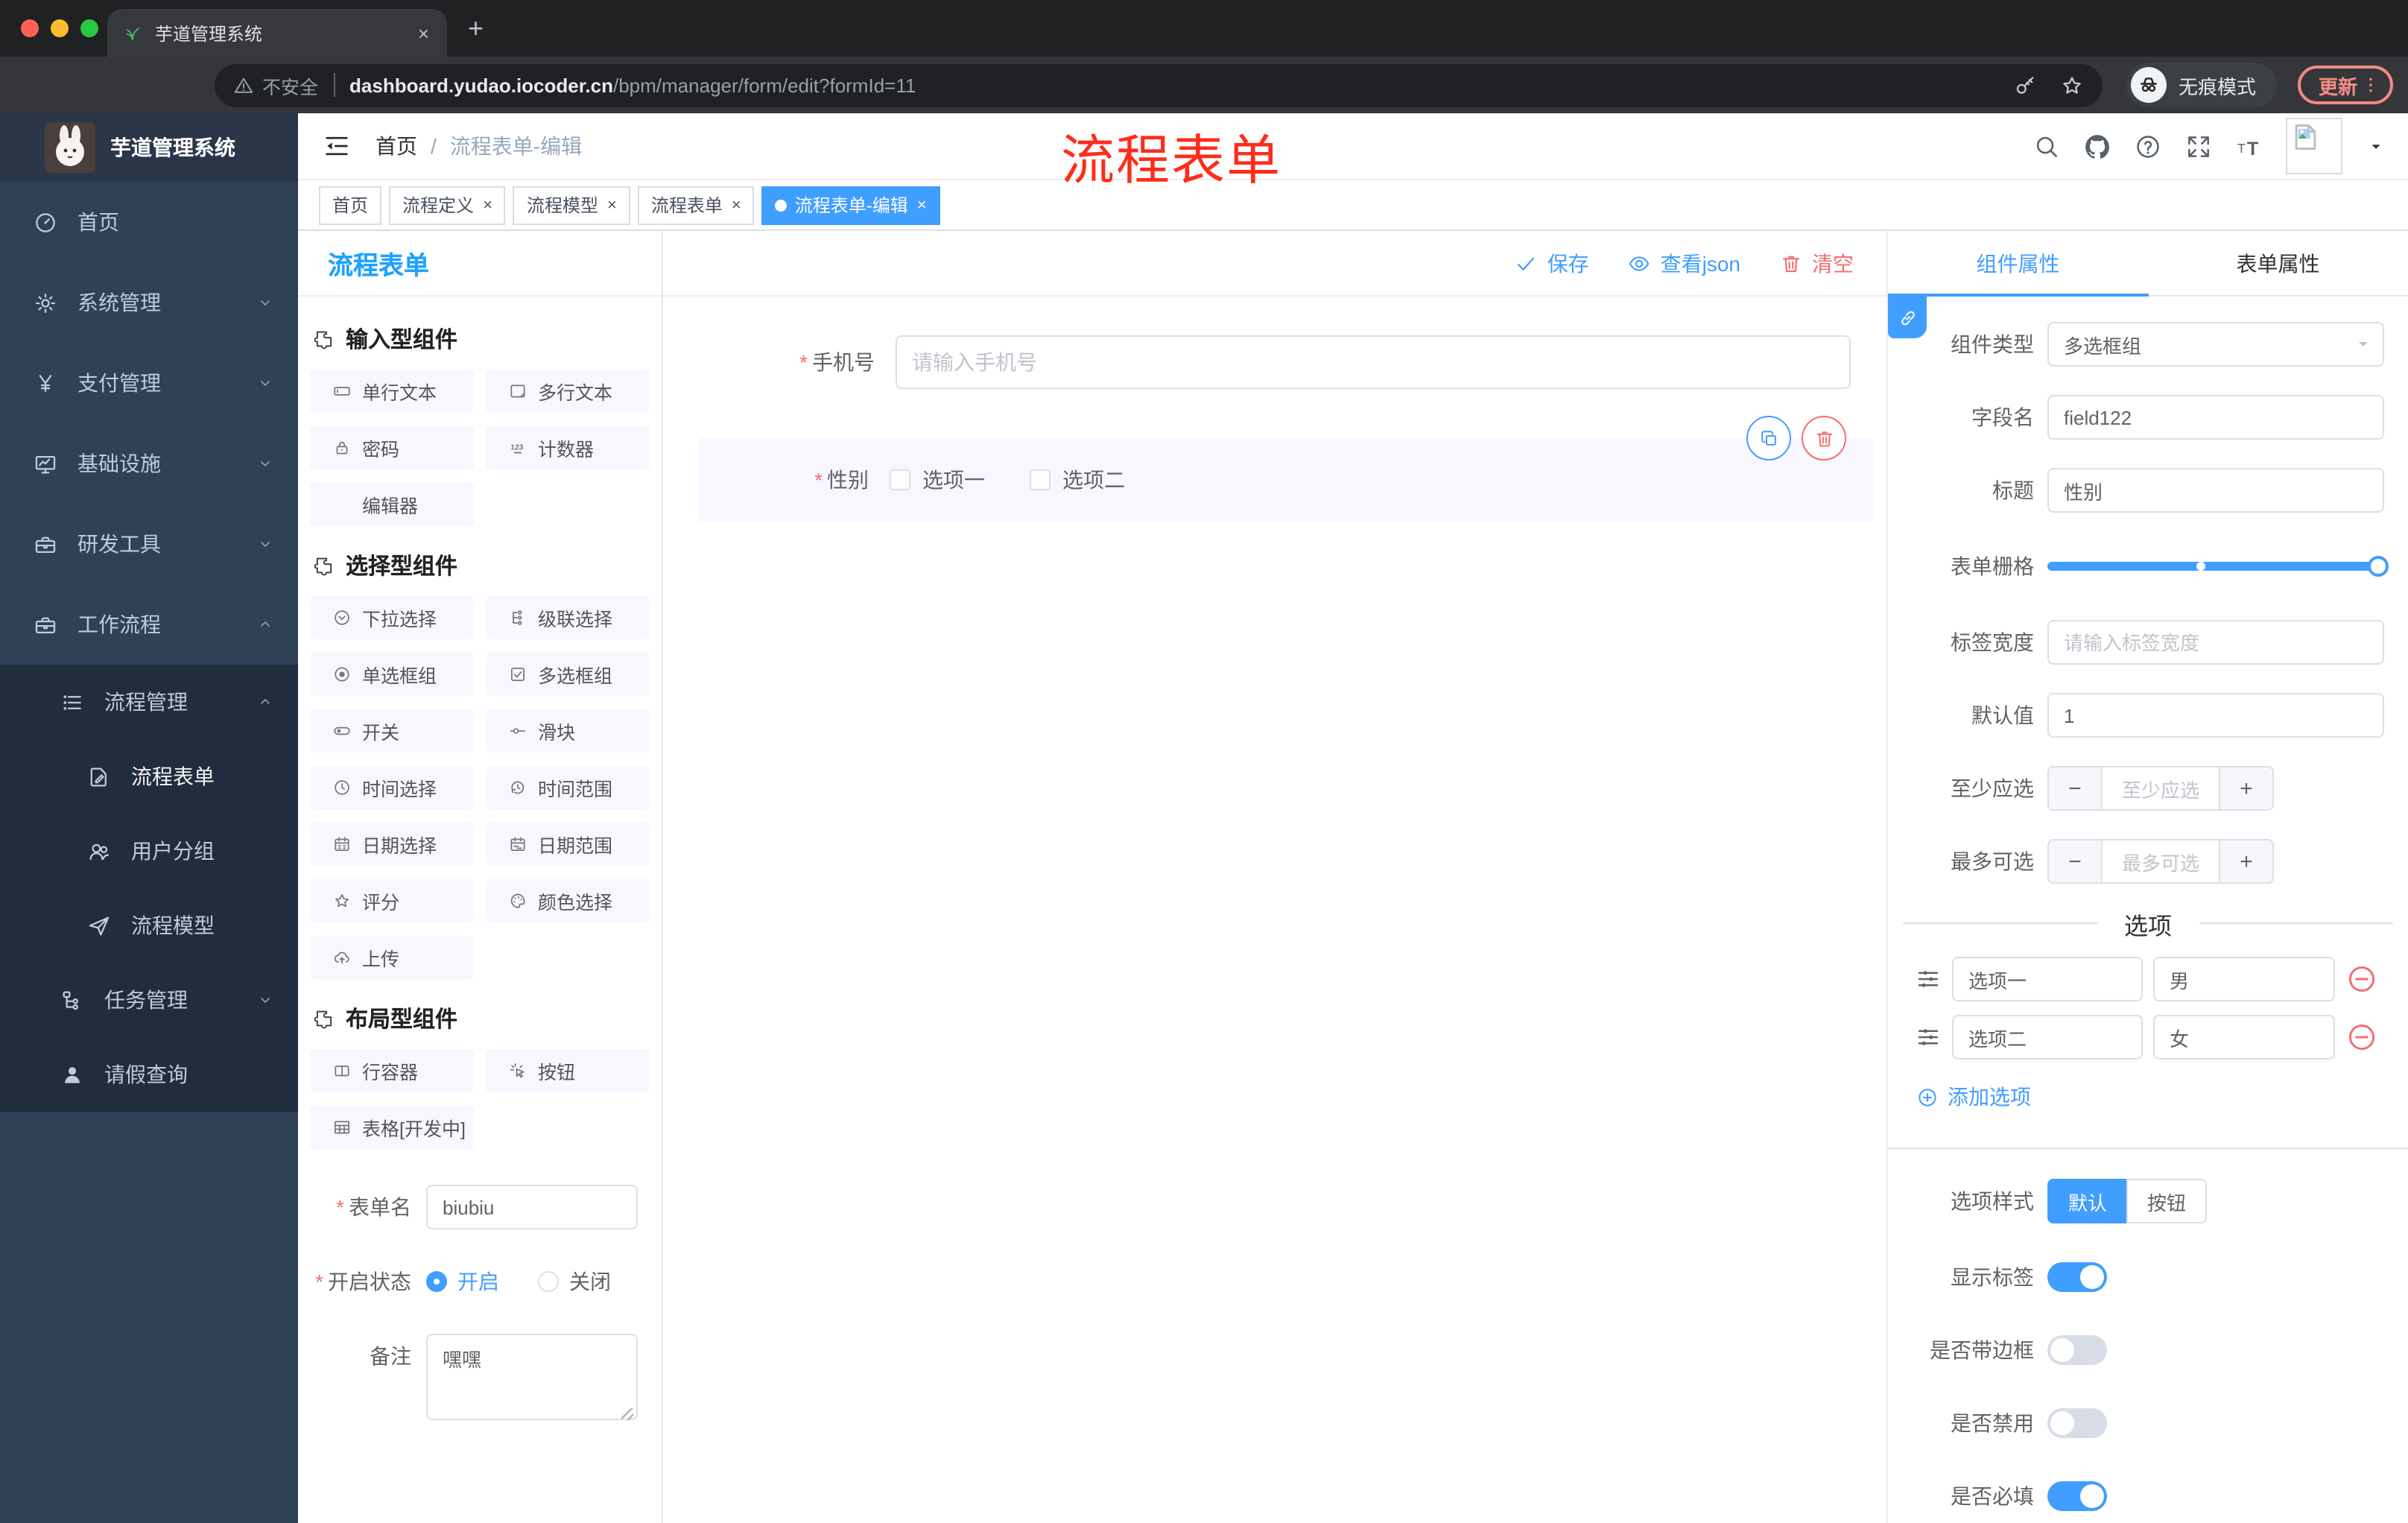 The image size is (2408, 1523). Describe the element at coordinates (2215, 491) in the screenshot. I see `title-input` at that location.